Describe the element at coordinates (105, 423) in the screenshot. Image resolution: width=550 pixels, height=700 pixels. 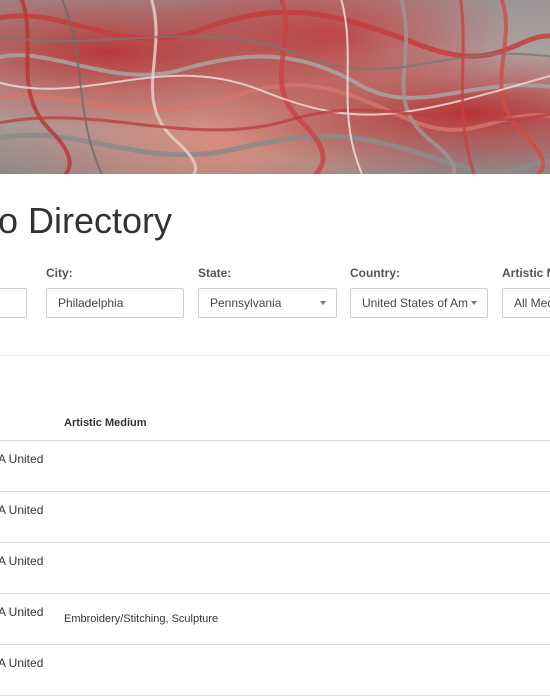
I see `column-header-artistic-medium: Artistic Medium` at that location.